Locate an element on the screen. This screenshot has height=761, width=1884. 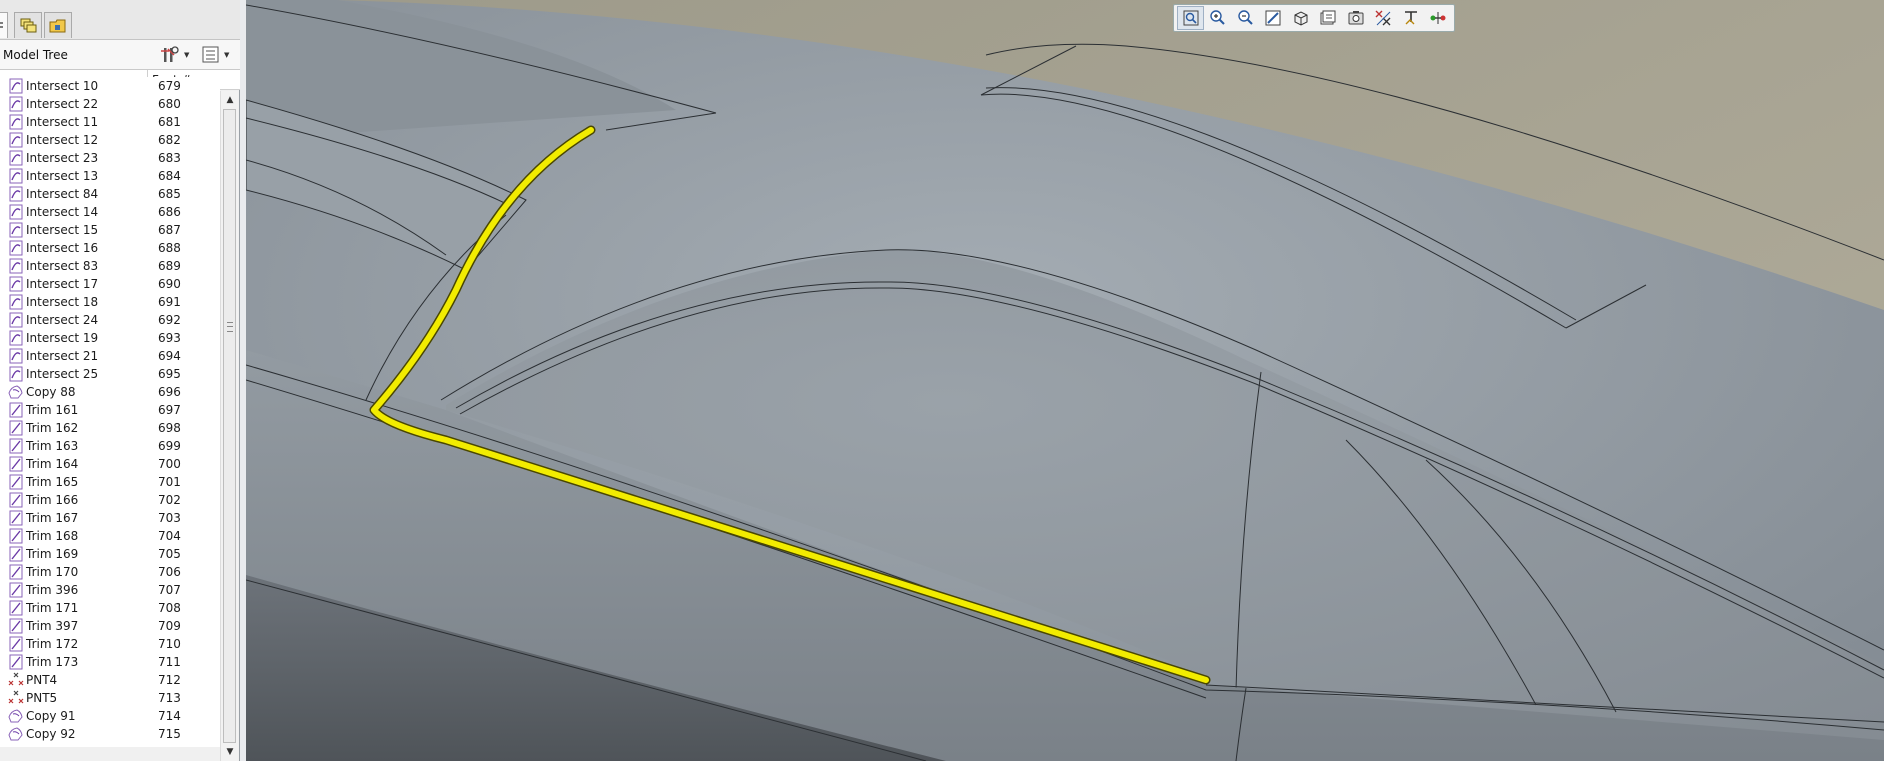
tree-row: Intersect 12 682 is located at coordinates (110, 140).